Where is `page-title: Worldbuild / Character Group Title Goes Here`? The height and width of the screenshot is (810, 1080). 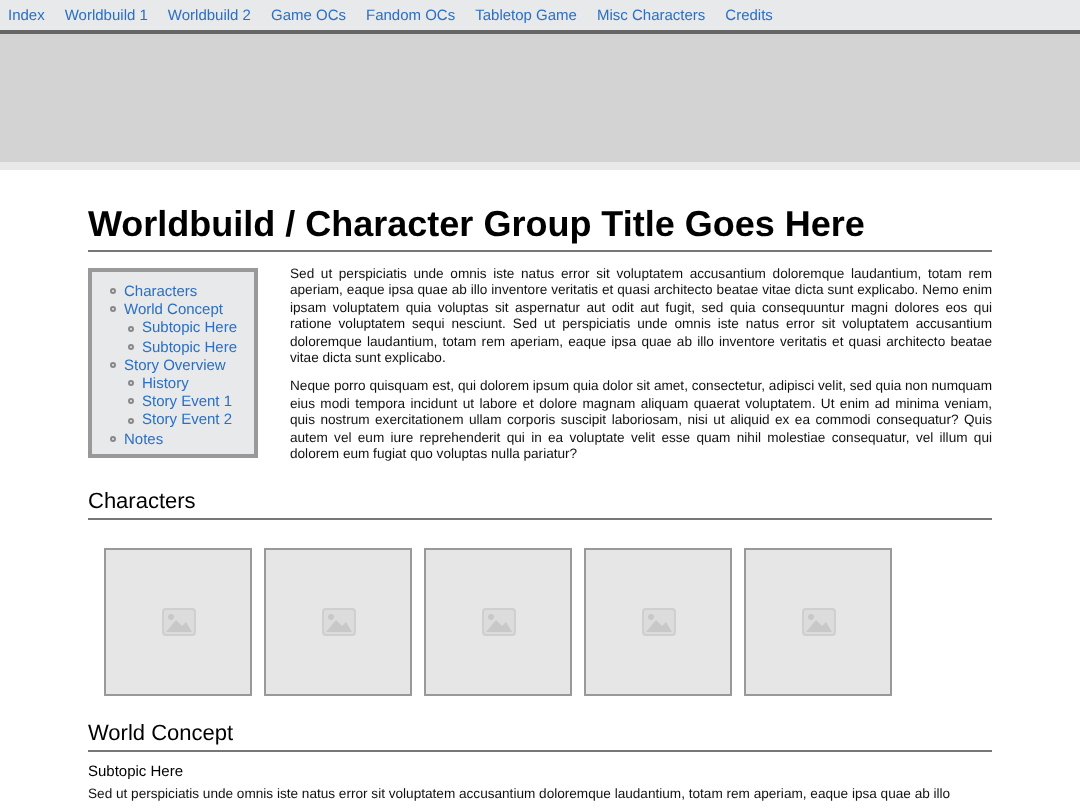 page-title: Worldbuild / Character Group Title Goes Here is located at coordinates (540, 227).